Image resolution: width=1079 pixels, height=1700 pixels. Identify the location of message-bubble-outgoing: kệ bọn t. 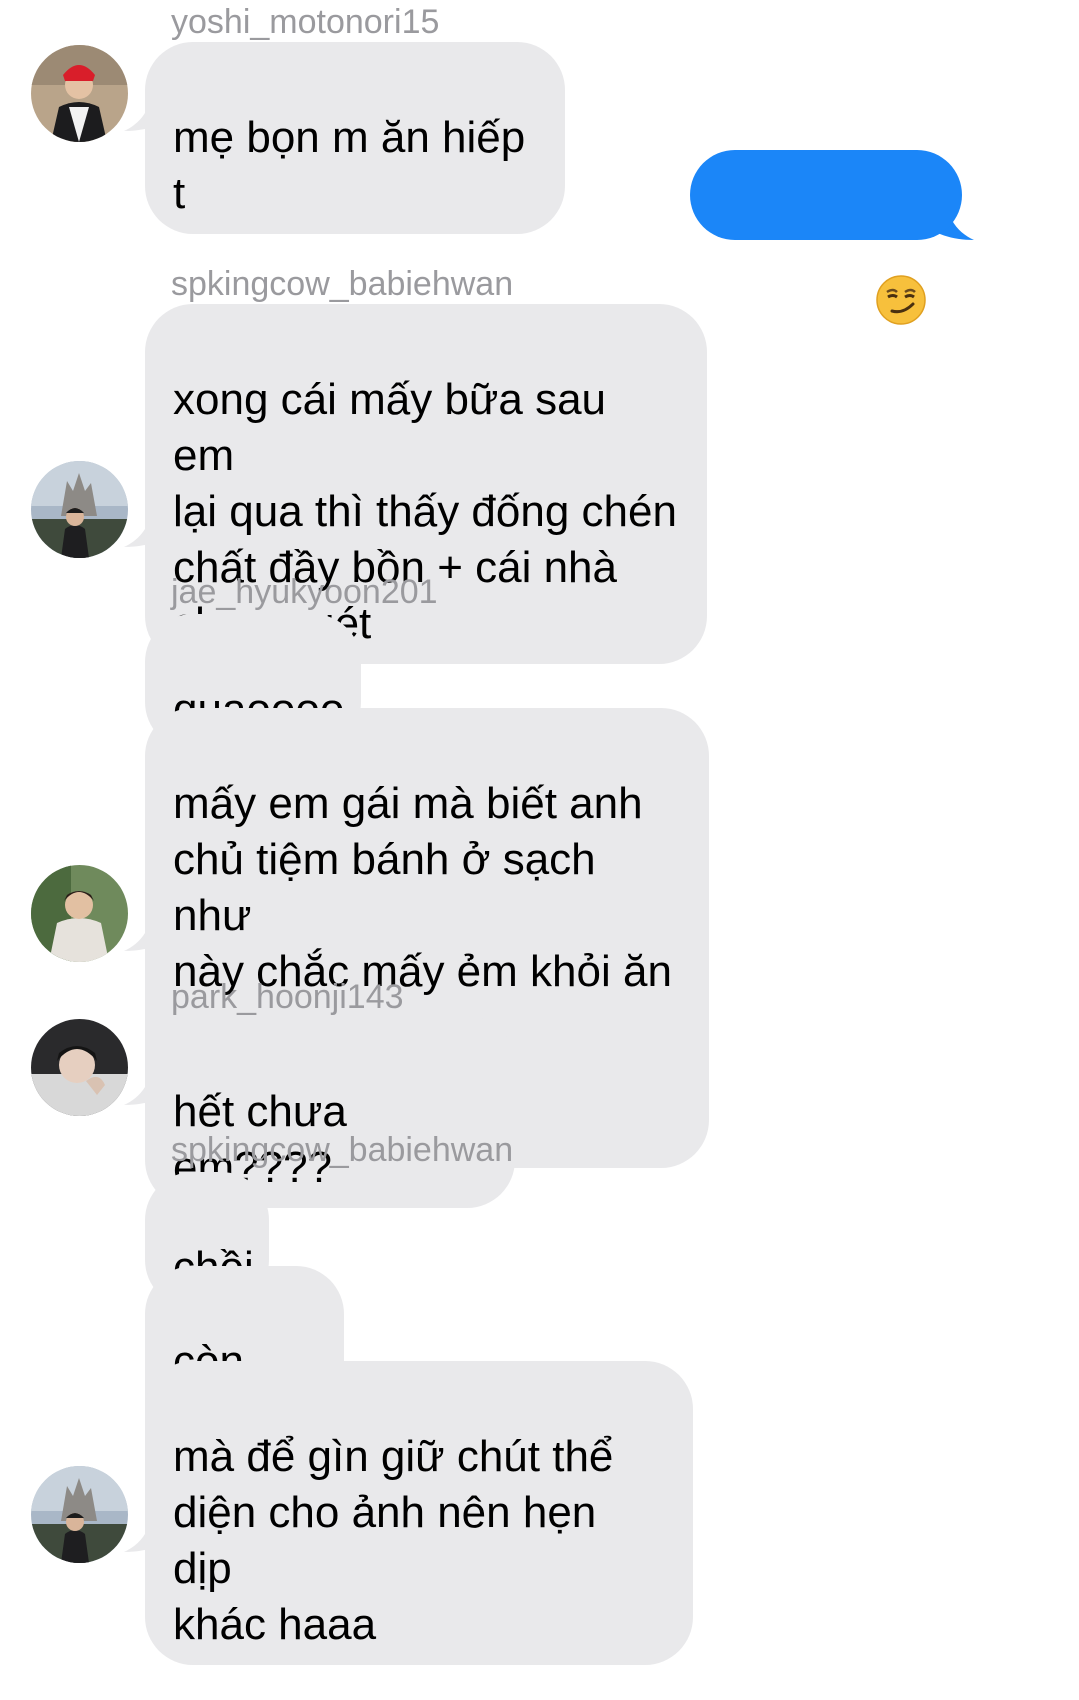
(826, 260).